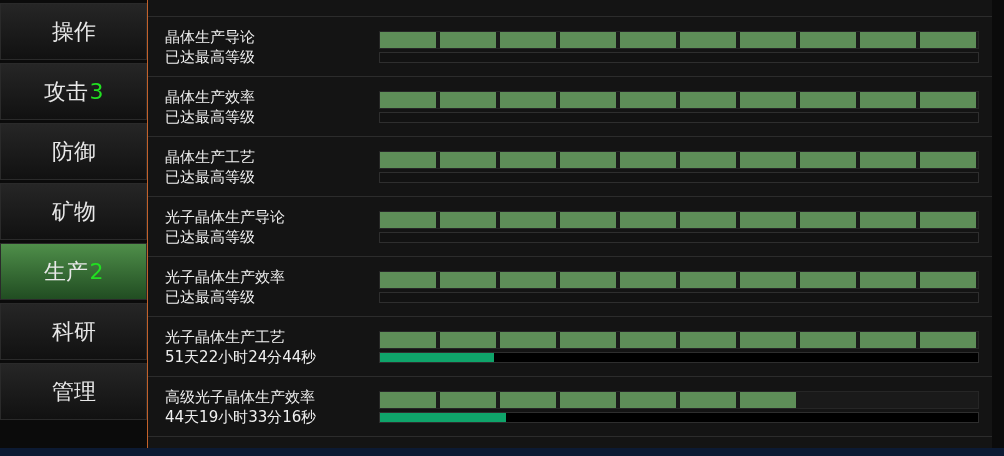 Image resolution: width=1004 pixels, height=456 pixels. I want to click on sidebar-tab: 矿物, so click(73, 211).